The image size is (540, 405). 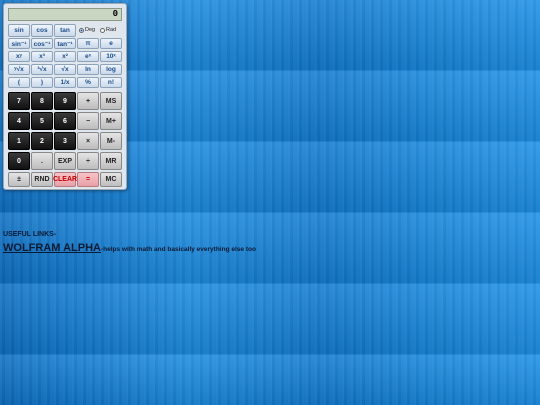 I want to click on radio-unselected-icon, so click(x=102, y=30).